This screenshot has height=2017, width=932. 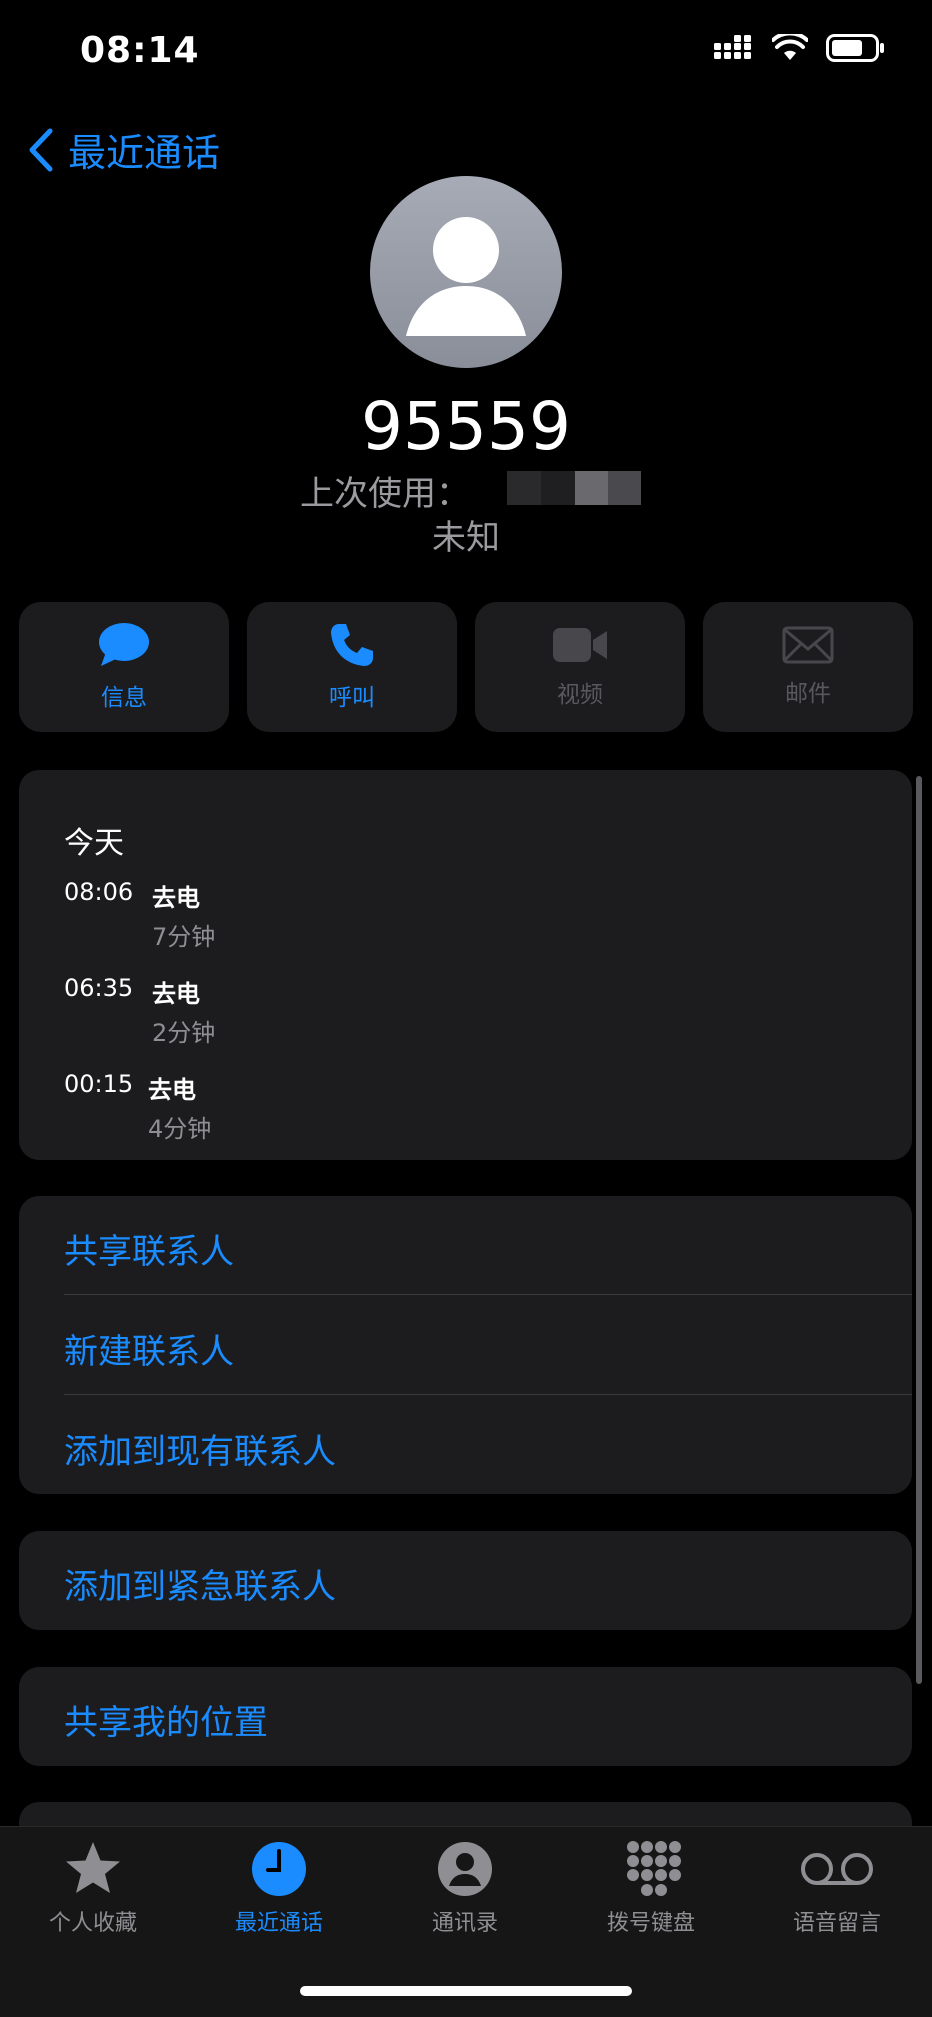 What do you see at coordinates (464, 1923) in the screenshot?
I see `tab-label: 通讯录` at bounding box center [464, 1923].